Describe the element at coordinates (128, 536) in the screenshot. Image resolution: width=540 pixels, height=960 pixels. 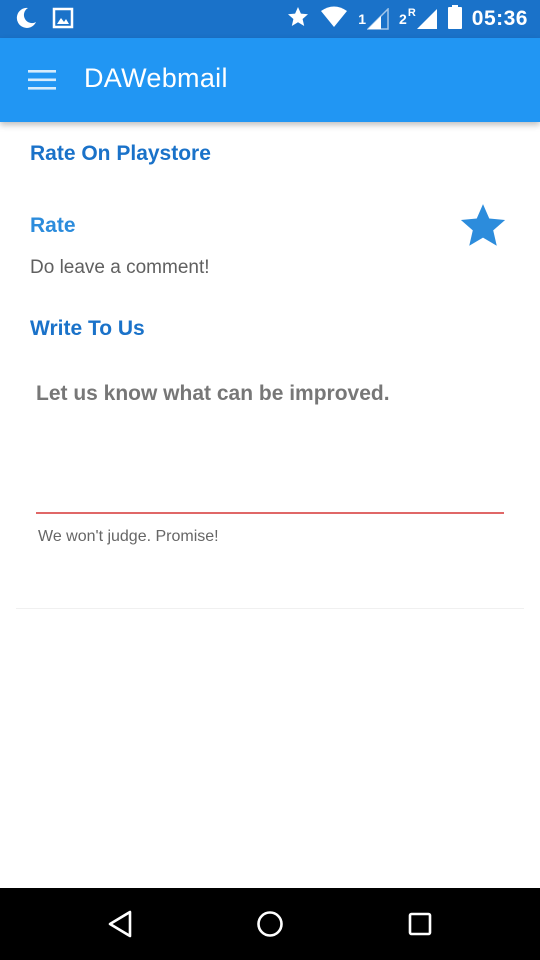
I see `helper-text: We won't judge. Promise!` at that location.